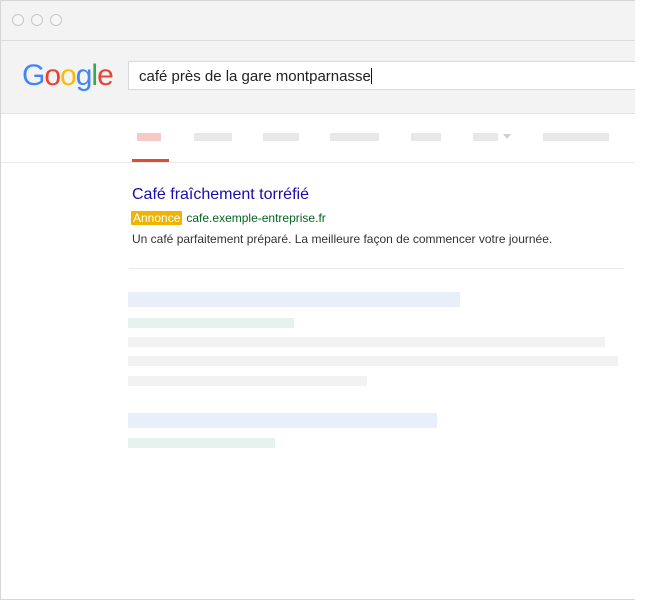 The width and height of the screenshot is (658, 600). What do you see at coordinates (371, 76) in the screenshot?
I see `text-cursor` at bounding box center [371, 76].